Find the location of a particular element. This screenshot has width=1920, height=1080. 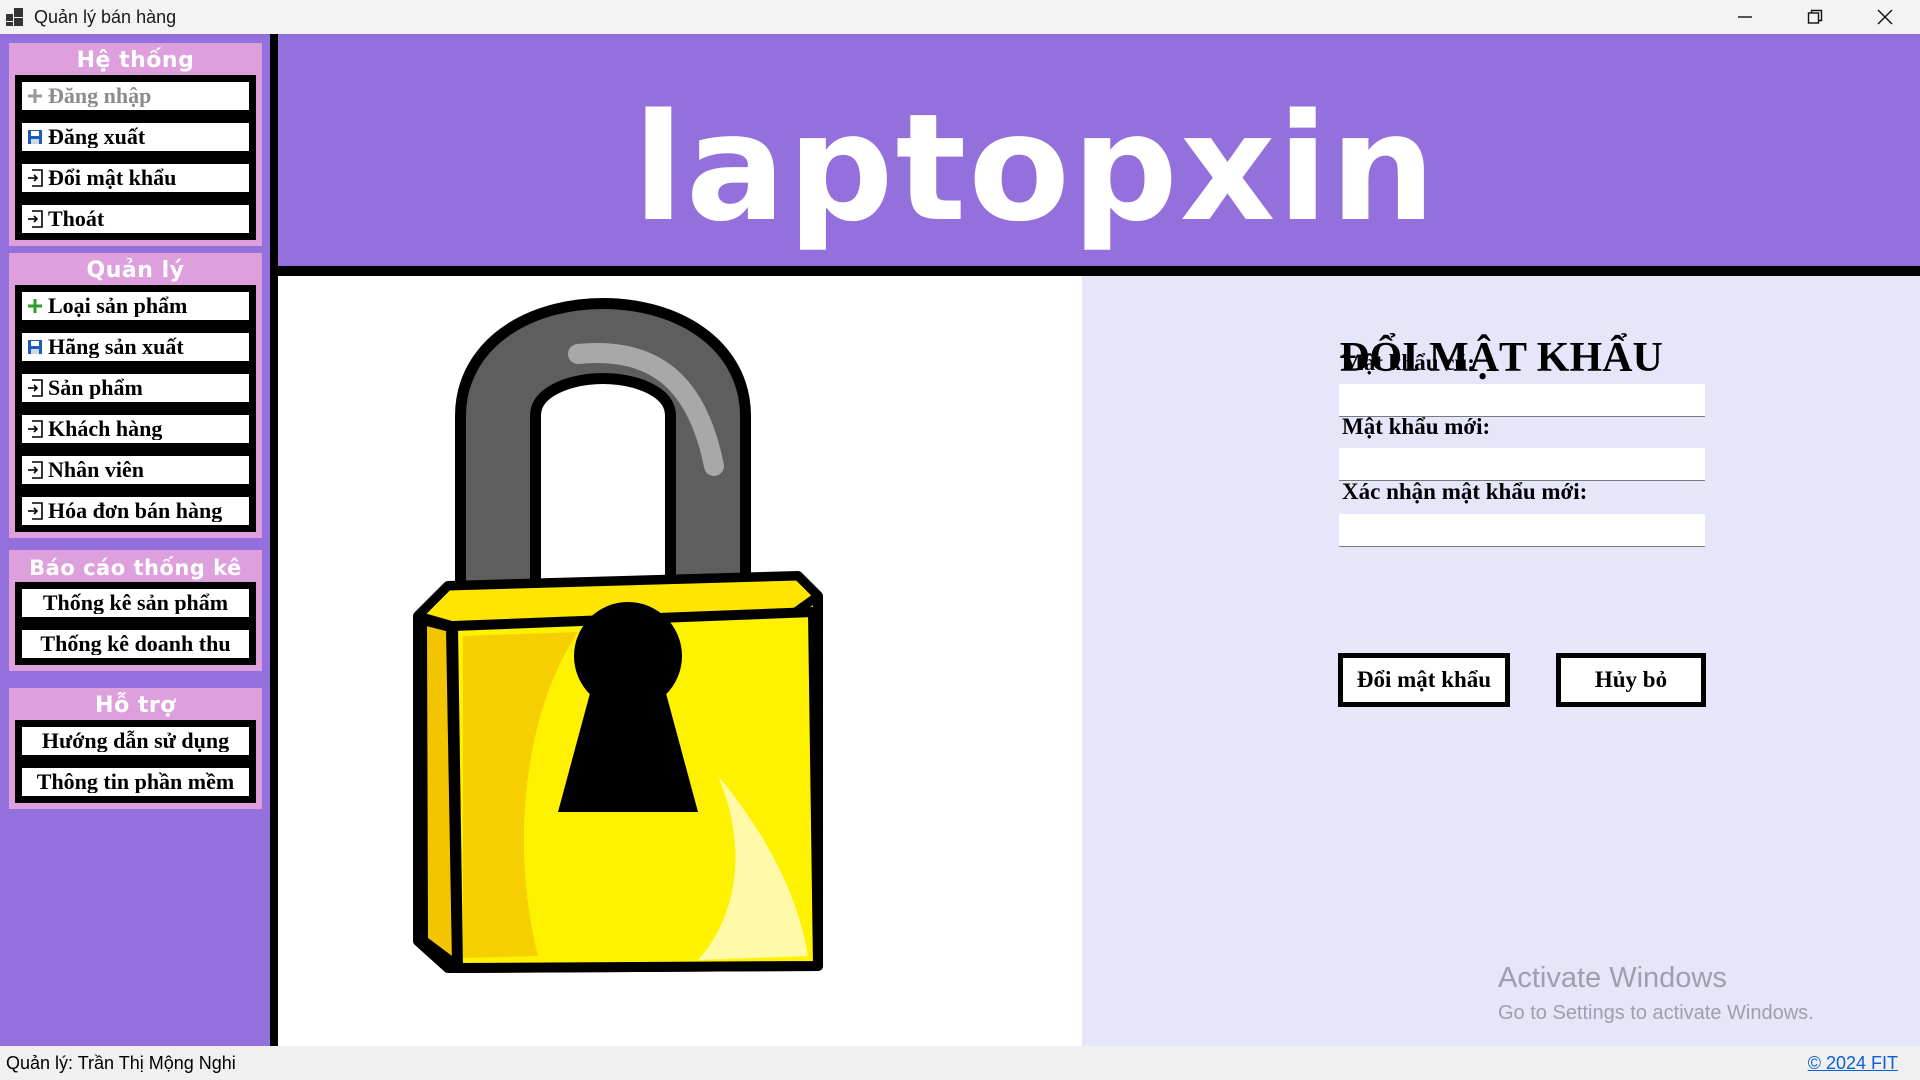

menu-label: Thống kê sản phẩm is located at coordinates (135, 602).